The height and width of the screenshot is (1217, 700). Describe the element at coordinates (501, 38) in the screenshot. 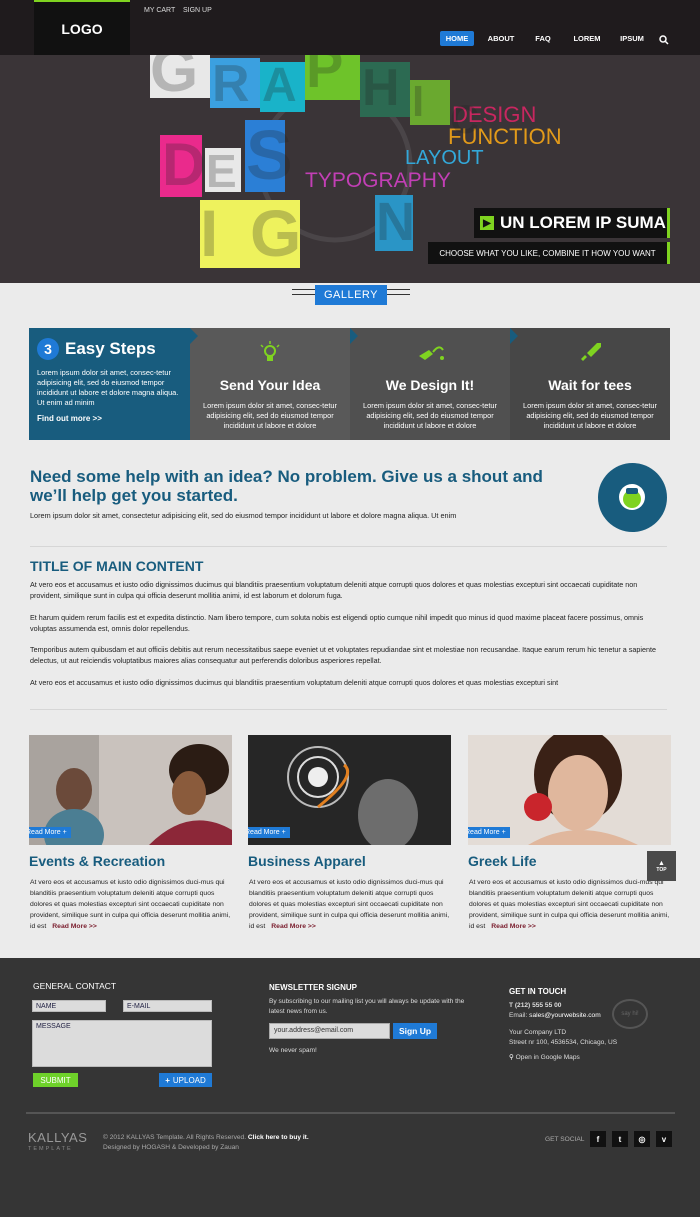

I see `nav-about: ABOUT` at that location.